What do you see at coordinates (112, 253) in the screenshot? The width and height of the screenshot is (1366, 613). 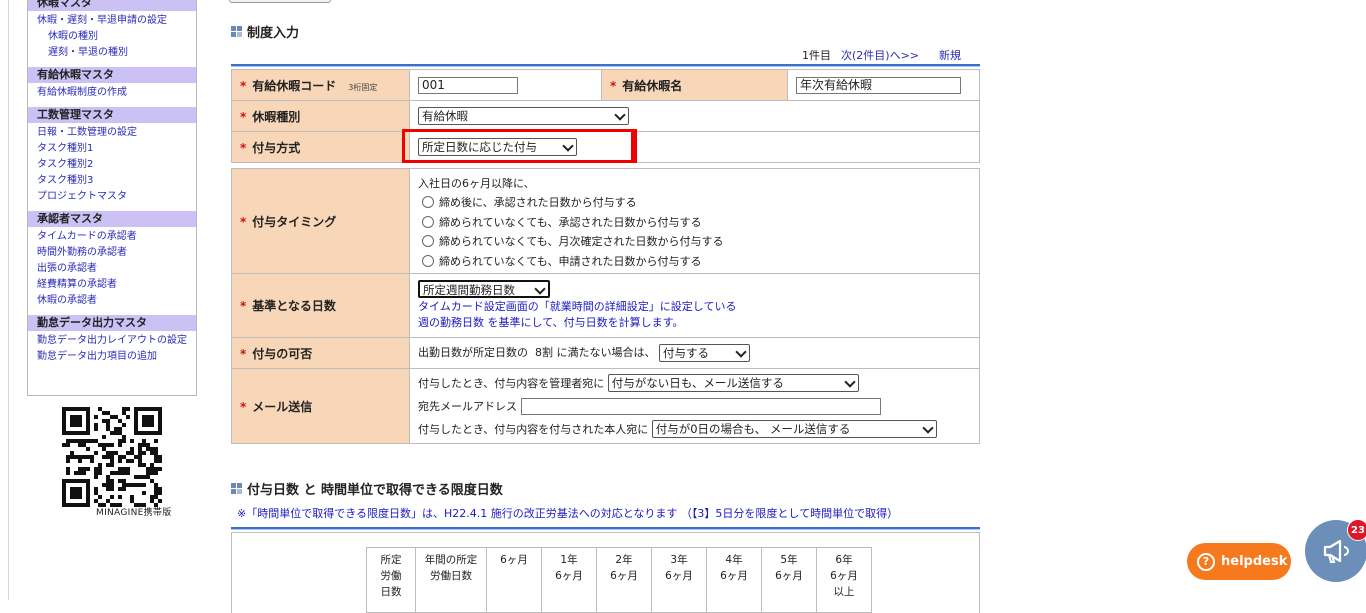 I see `sidebar-link: 時間外勤務の承認者` at bounding box center [112, 253].